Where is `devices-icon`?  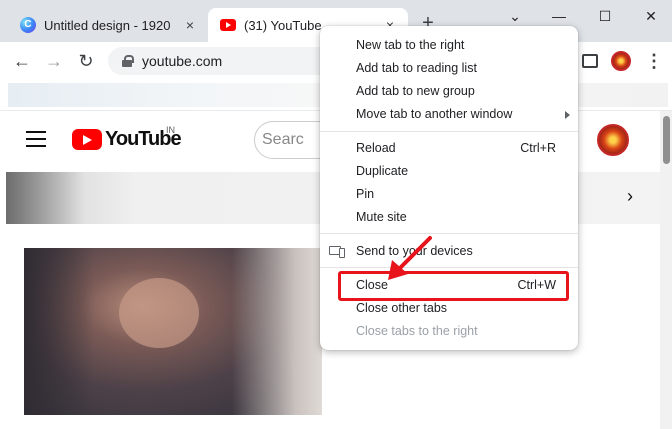 devices-icon is located at coordinates (337, 252).